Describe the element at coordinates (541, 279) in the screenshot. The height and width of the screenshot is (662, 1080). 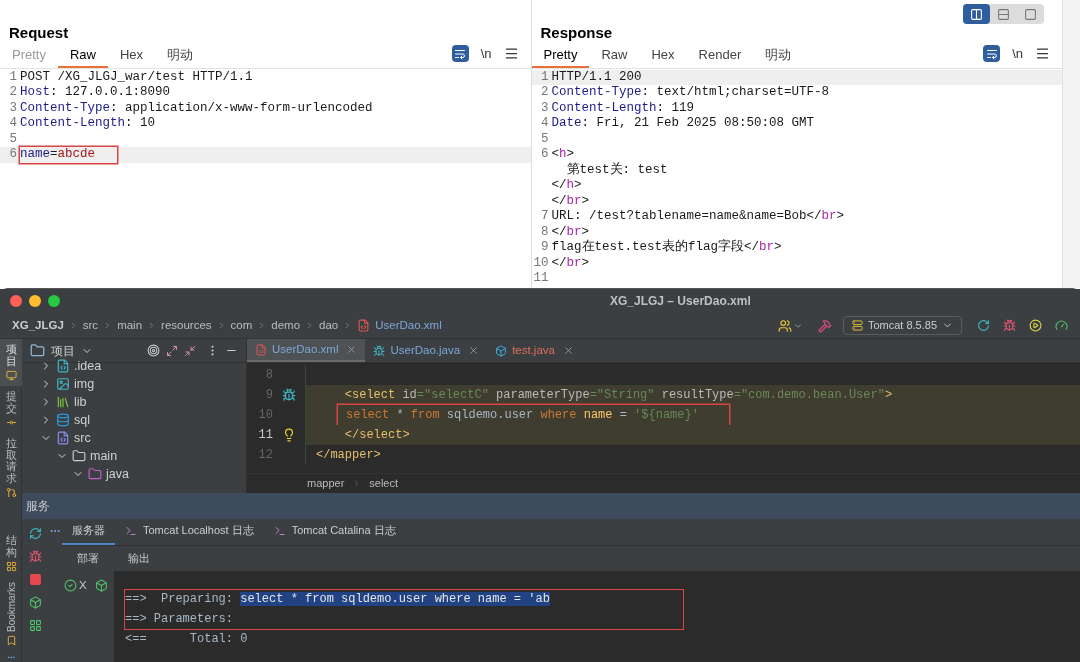
I see `line-number: 11` at that location.